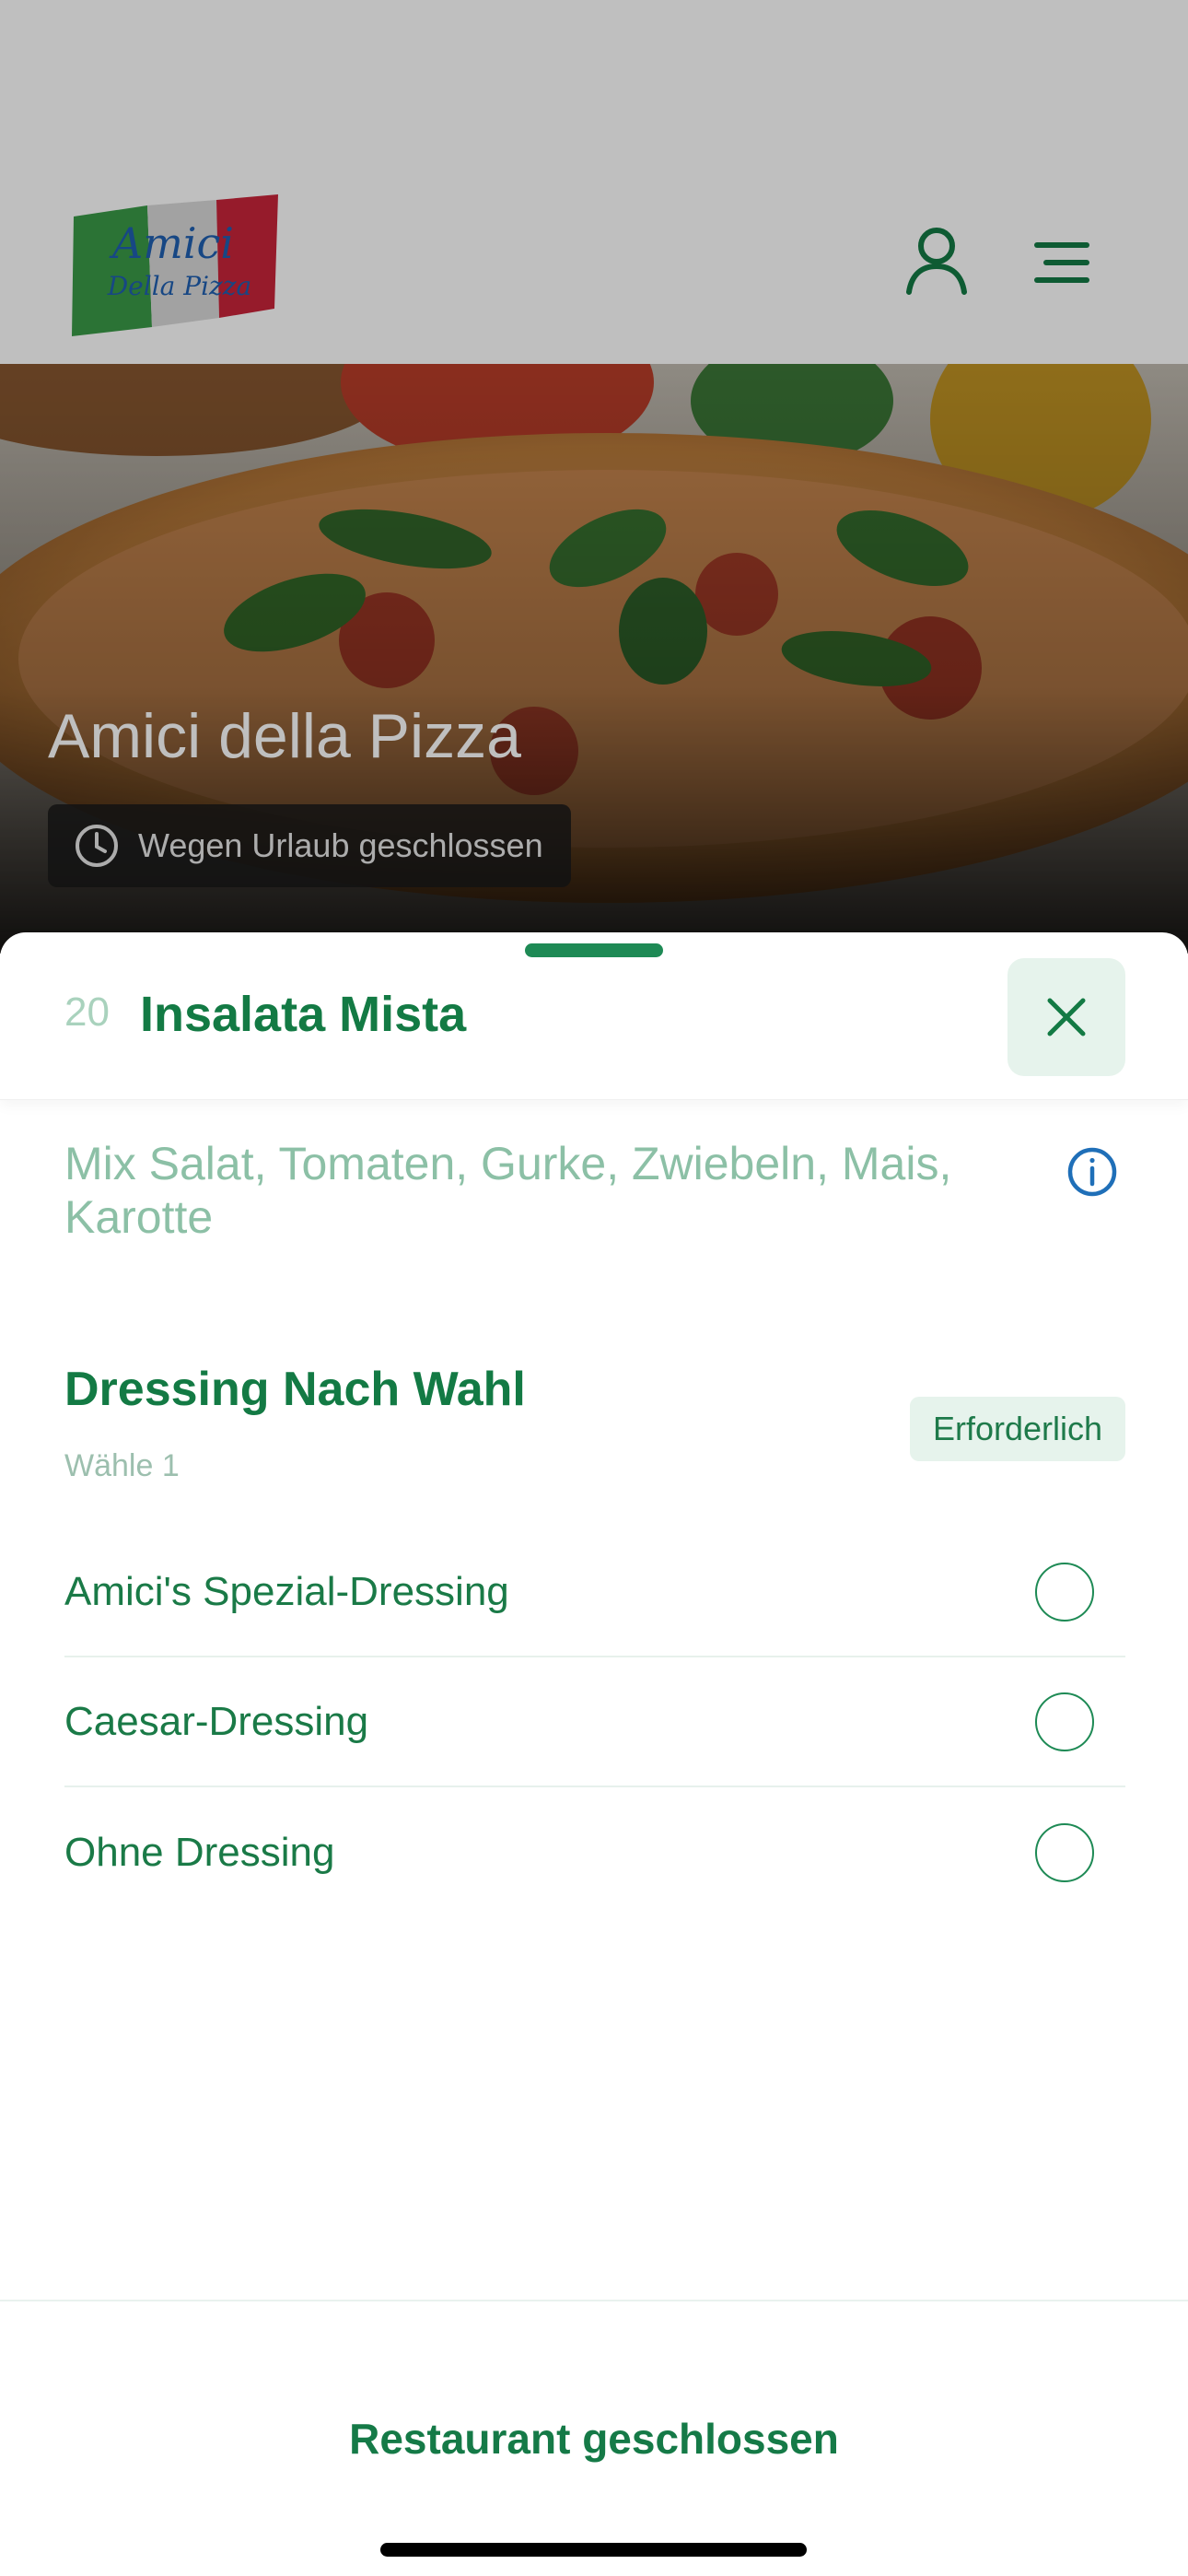  I want to click on status-badge: Wegen Urlaub geschlossen, so click(309, 845).